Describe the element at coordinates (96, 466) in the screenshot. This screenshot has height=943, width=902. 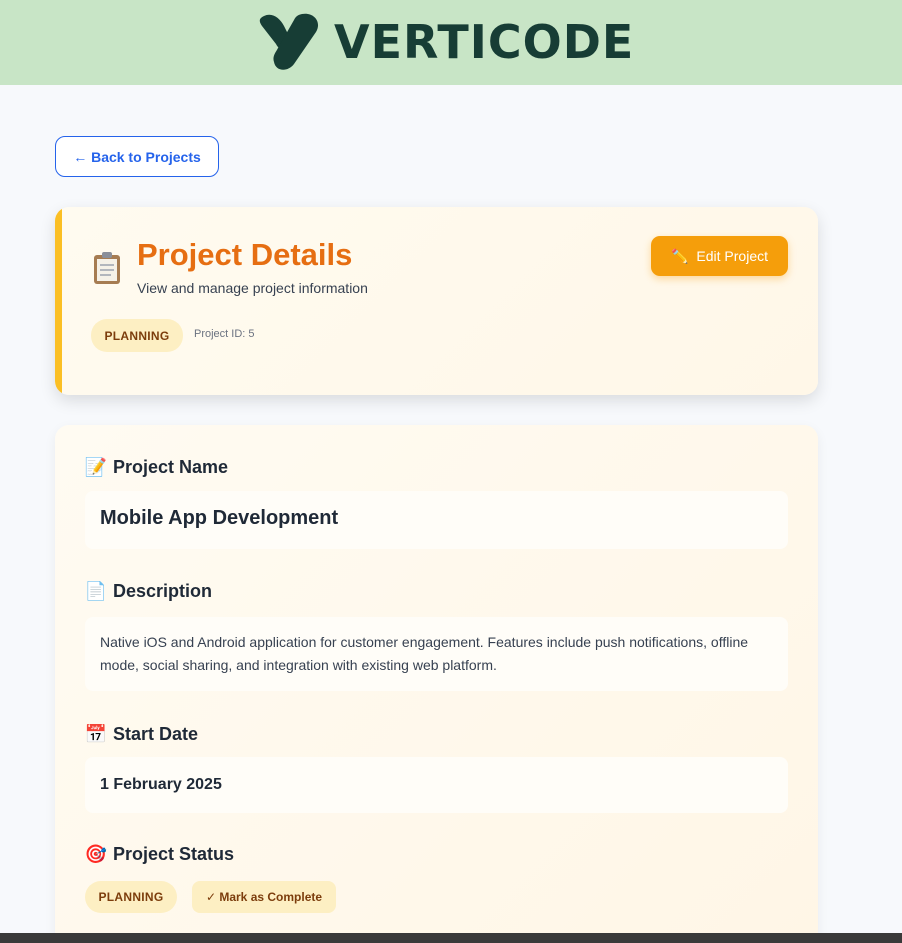
I see `memo-icon: 📝` at that location.